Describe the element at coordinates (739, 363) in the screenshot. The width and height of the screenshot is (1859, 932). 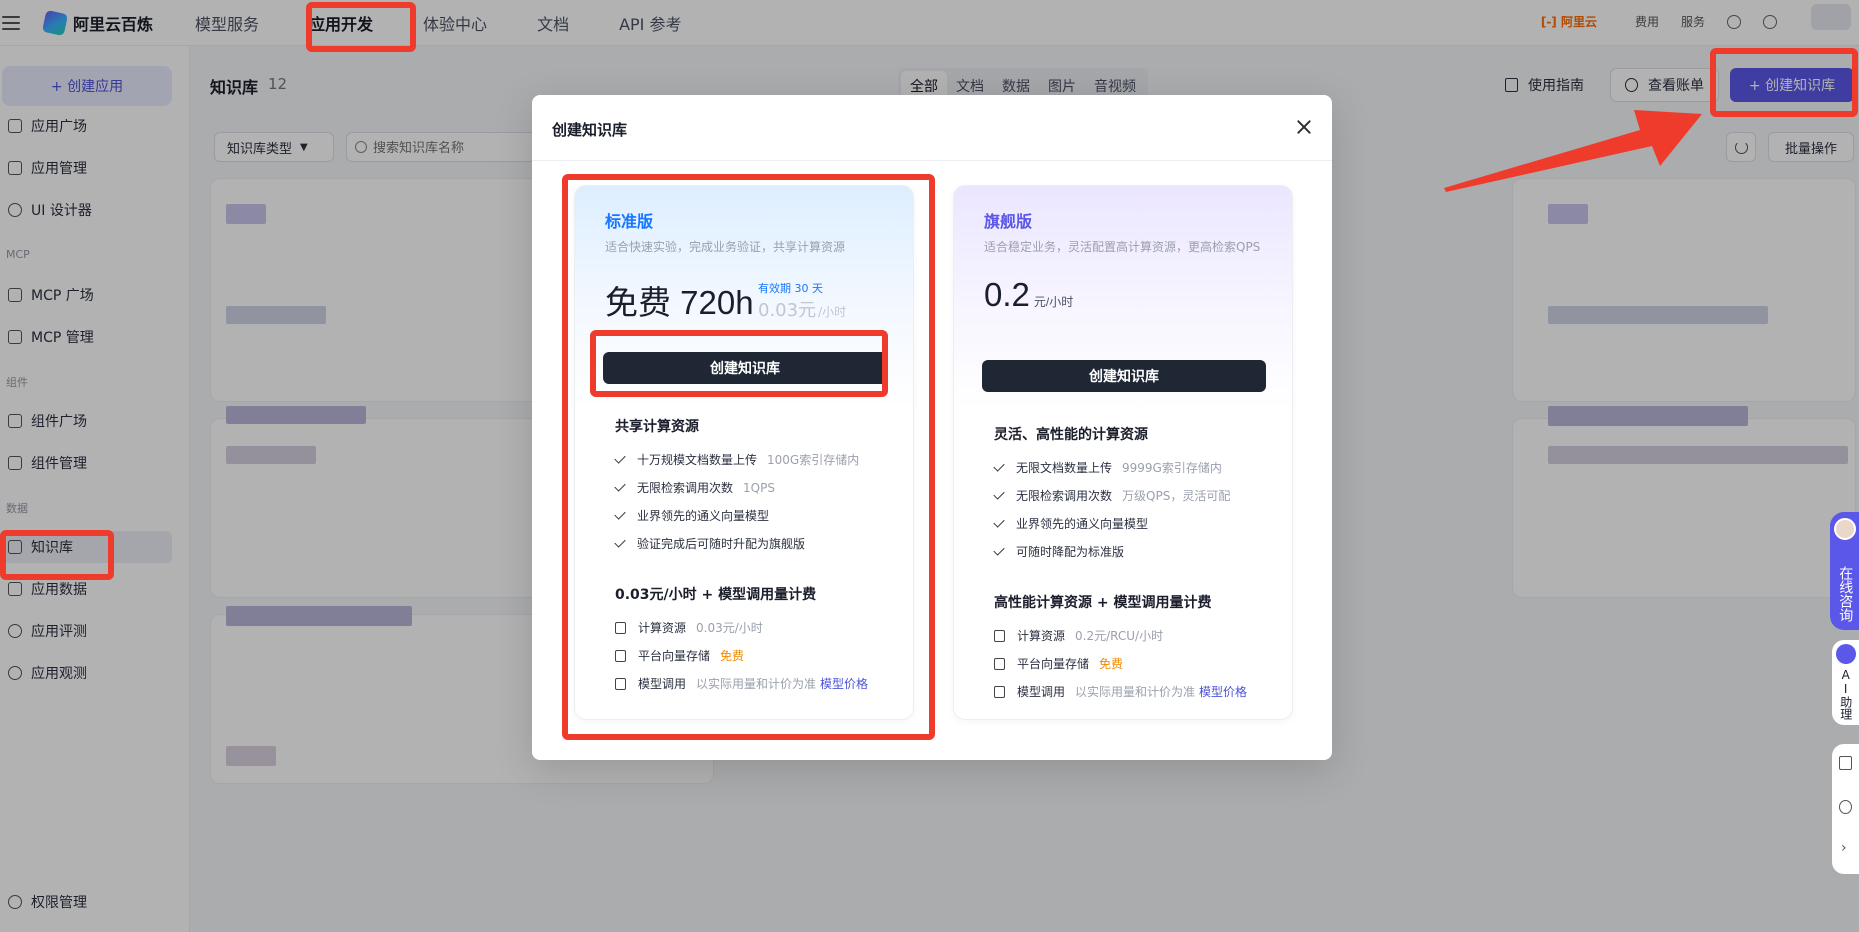
I see `annotation-box-create-button` at that location.